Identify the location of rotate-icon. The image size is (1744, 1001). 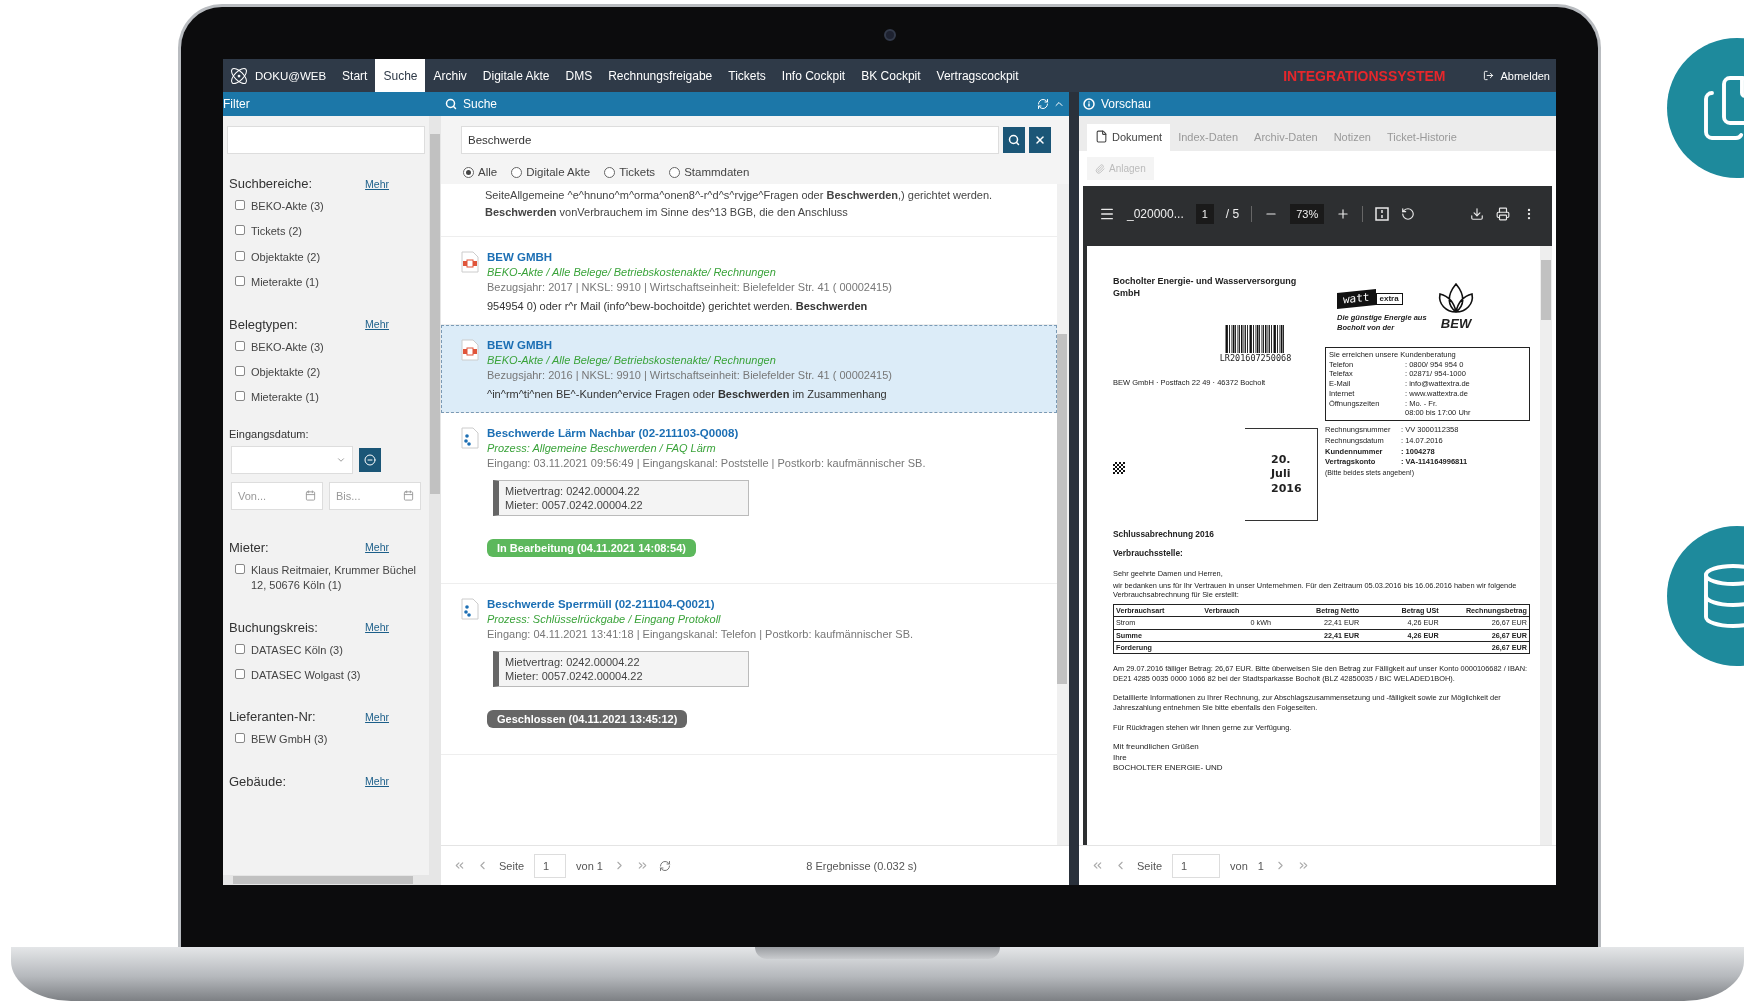
(1408, 214).